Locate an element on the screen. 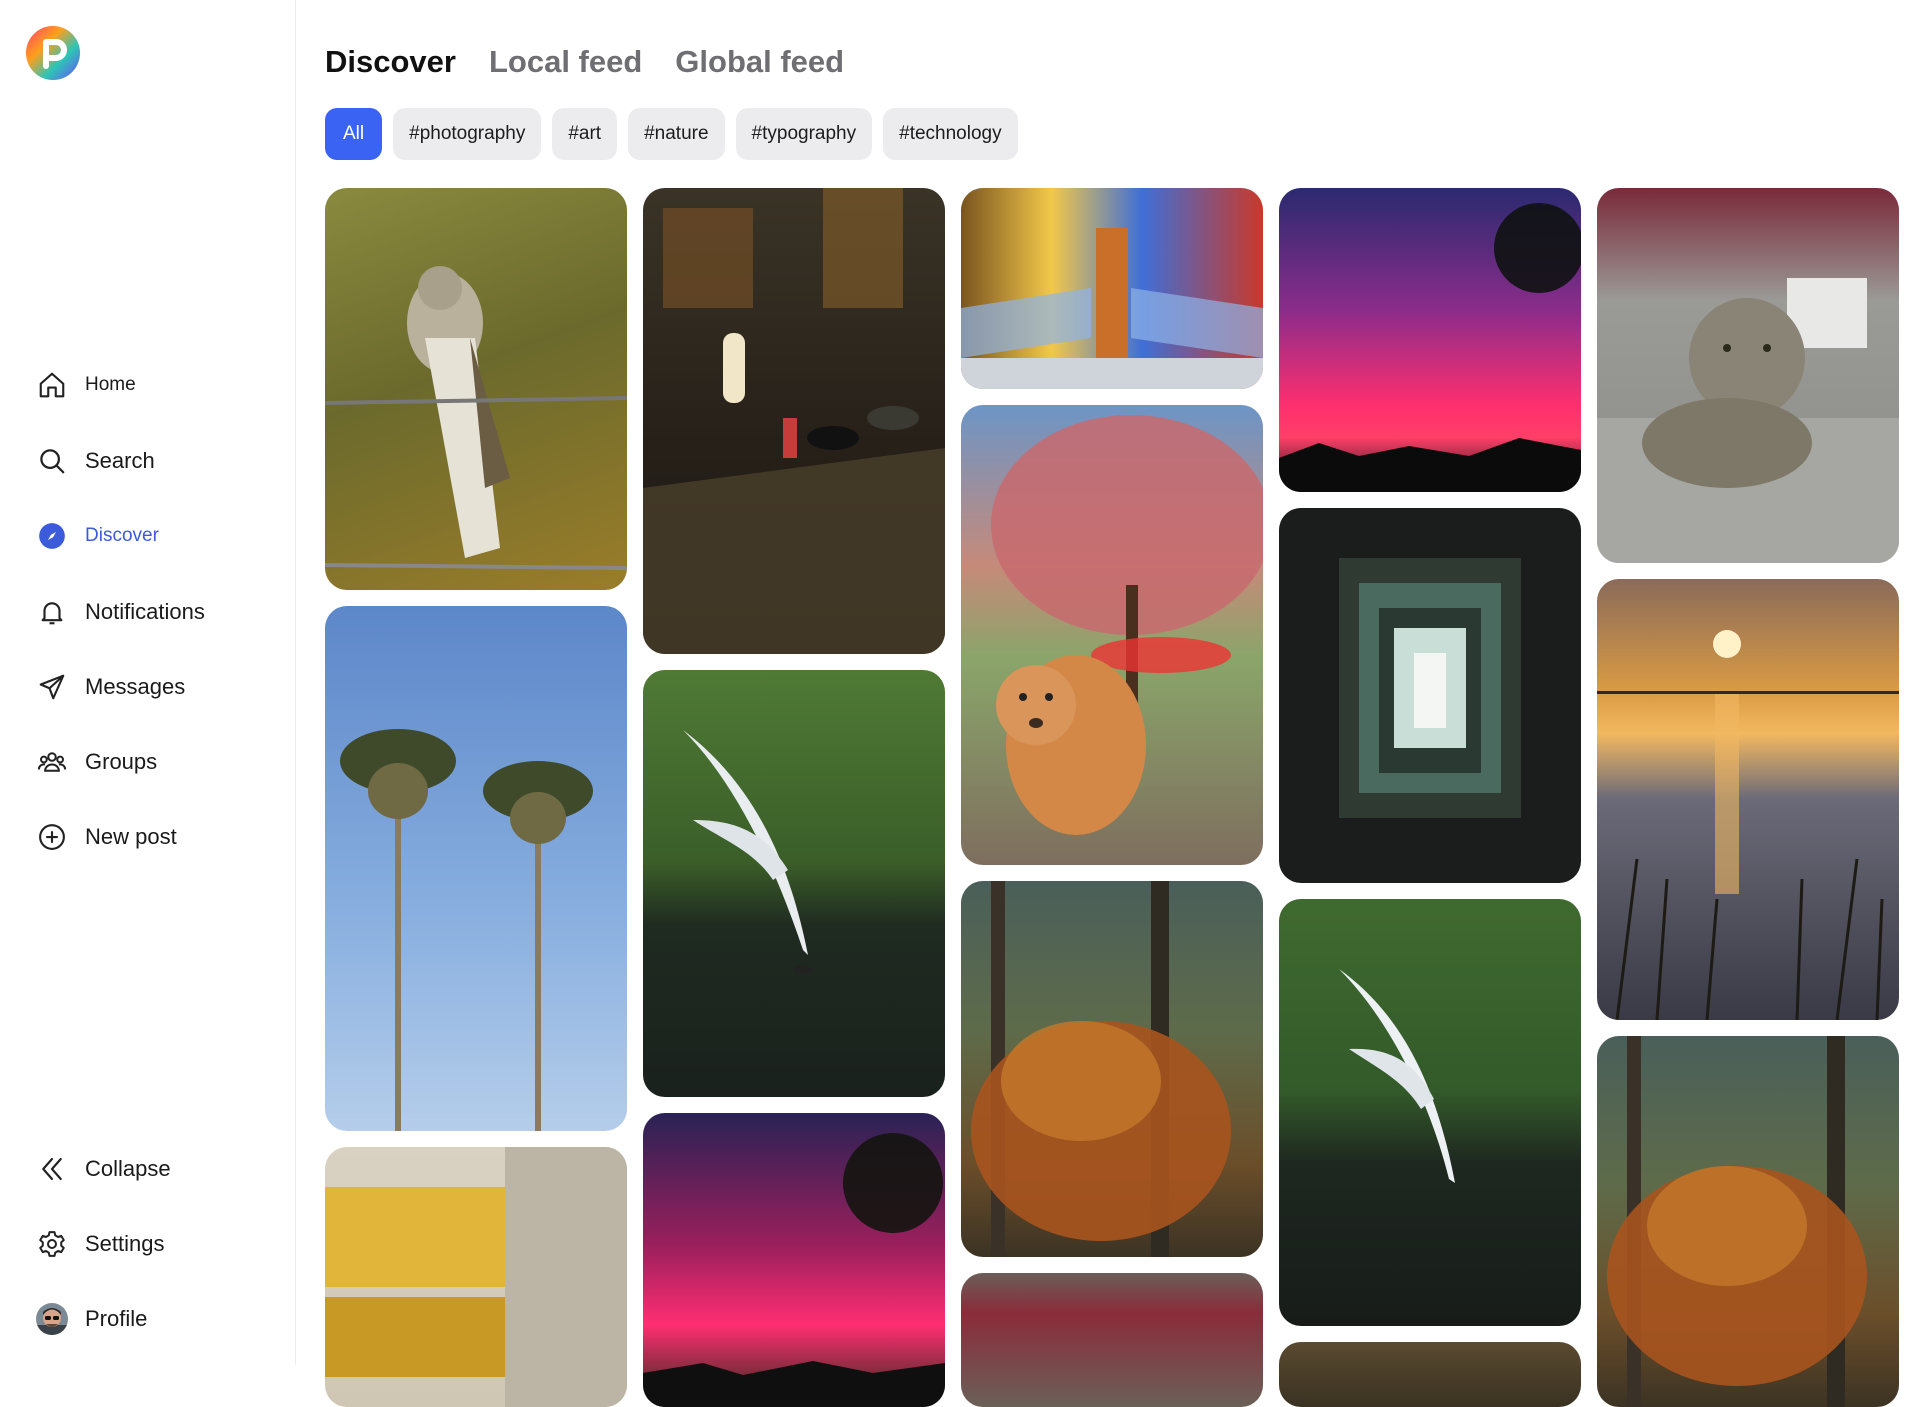 This screenshot has height=1407, width=1920. gear-icon is located at coordinates (52, 1244).